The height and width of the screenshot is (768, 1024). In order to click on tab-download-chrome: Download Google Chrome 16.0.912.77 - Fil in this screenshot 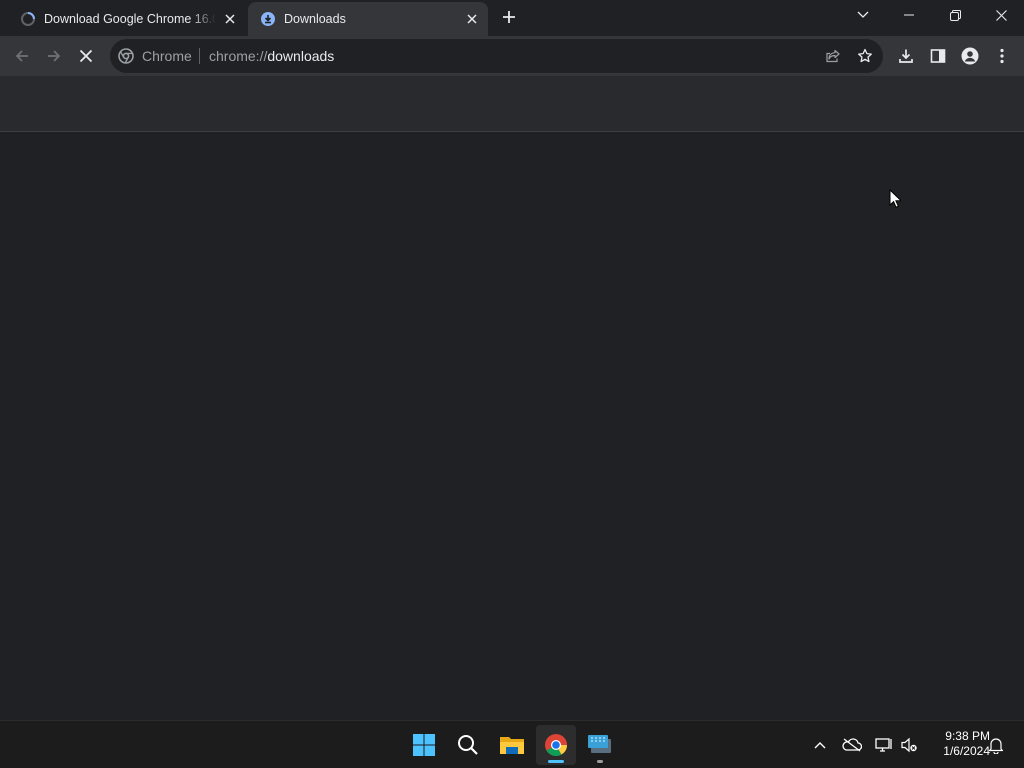, I will do `click(127, 19)`.